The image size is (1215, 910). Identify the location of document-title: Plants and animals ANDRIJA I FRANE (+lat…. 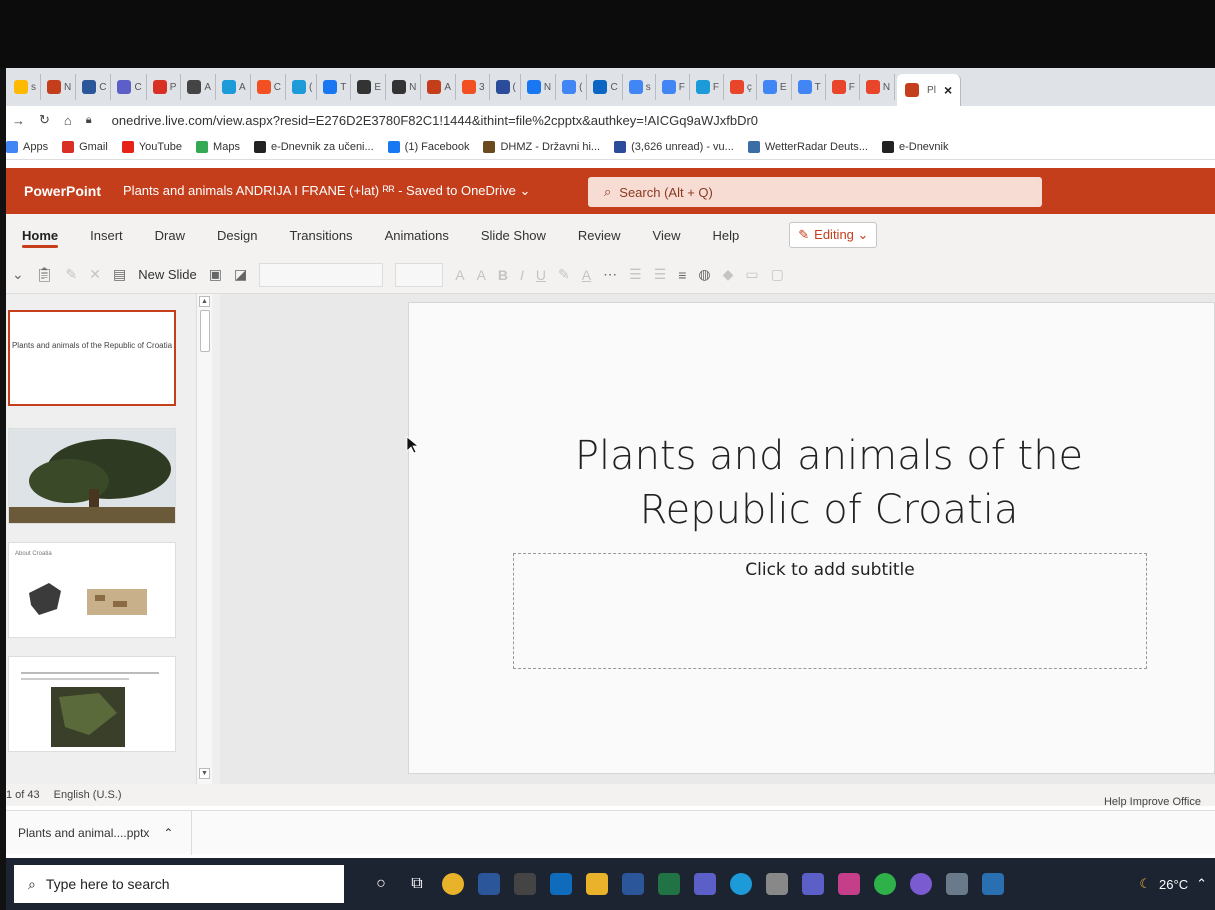
(326, 191).